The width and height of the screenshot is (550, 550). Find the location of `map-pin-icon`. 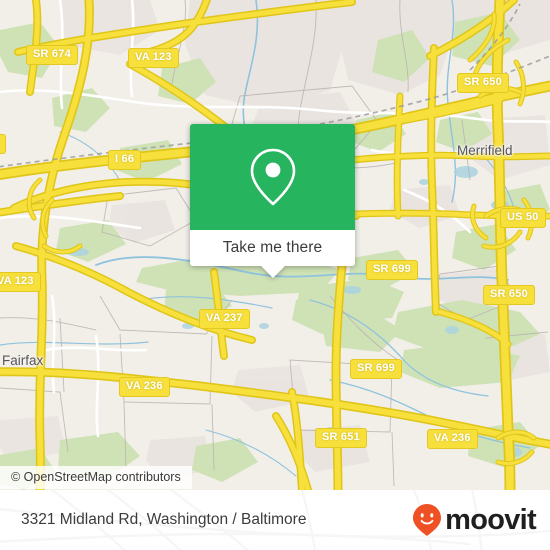

map-pin-icon is located at coordinates (272, 177).